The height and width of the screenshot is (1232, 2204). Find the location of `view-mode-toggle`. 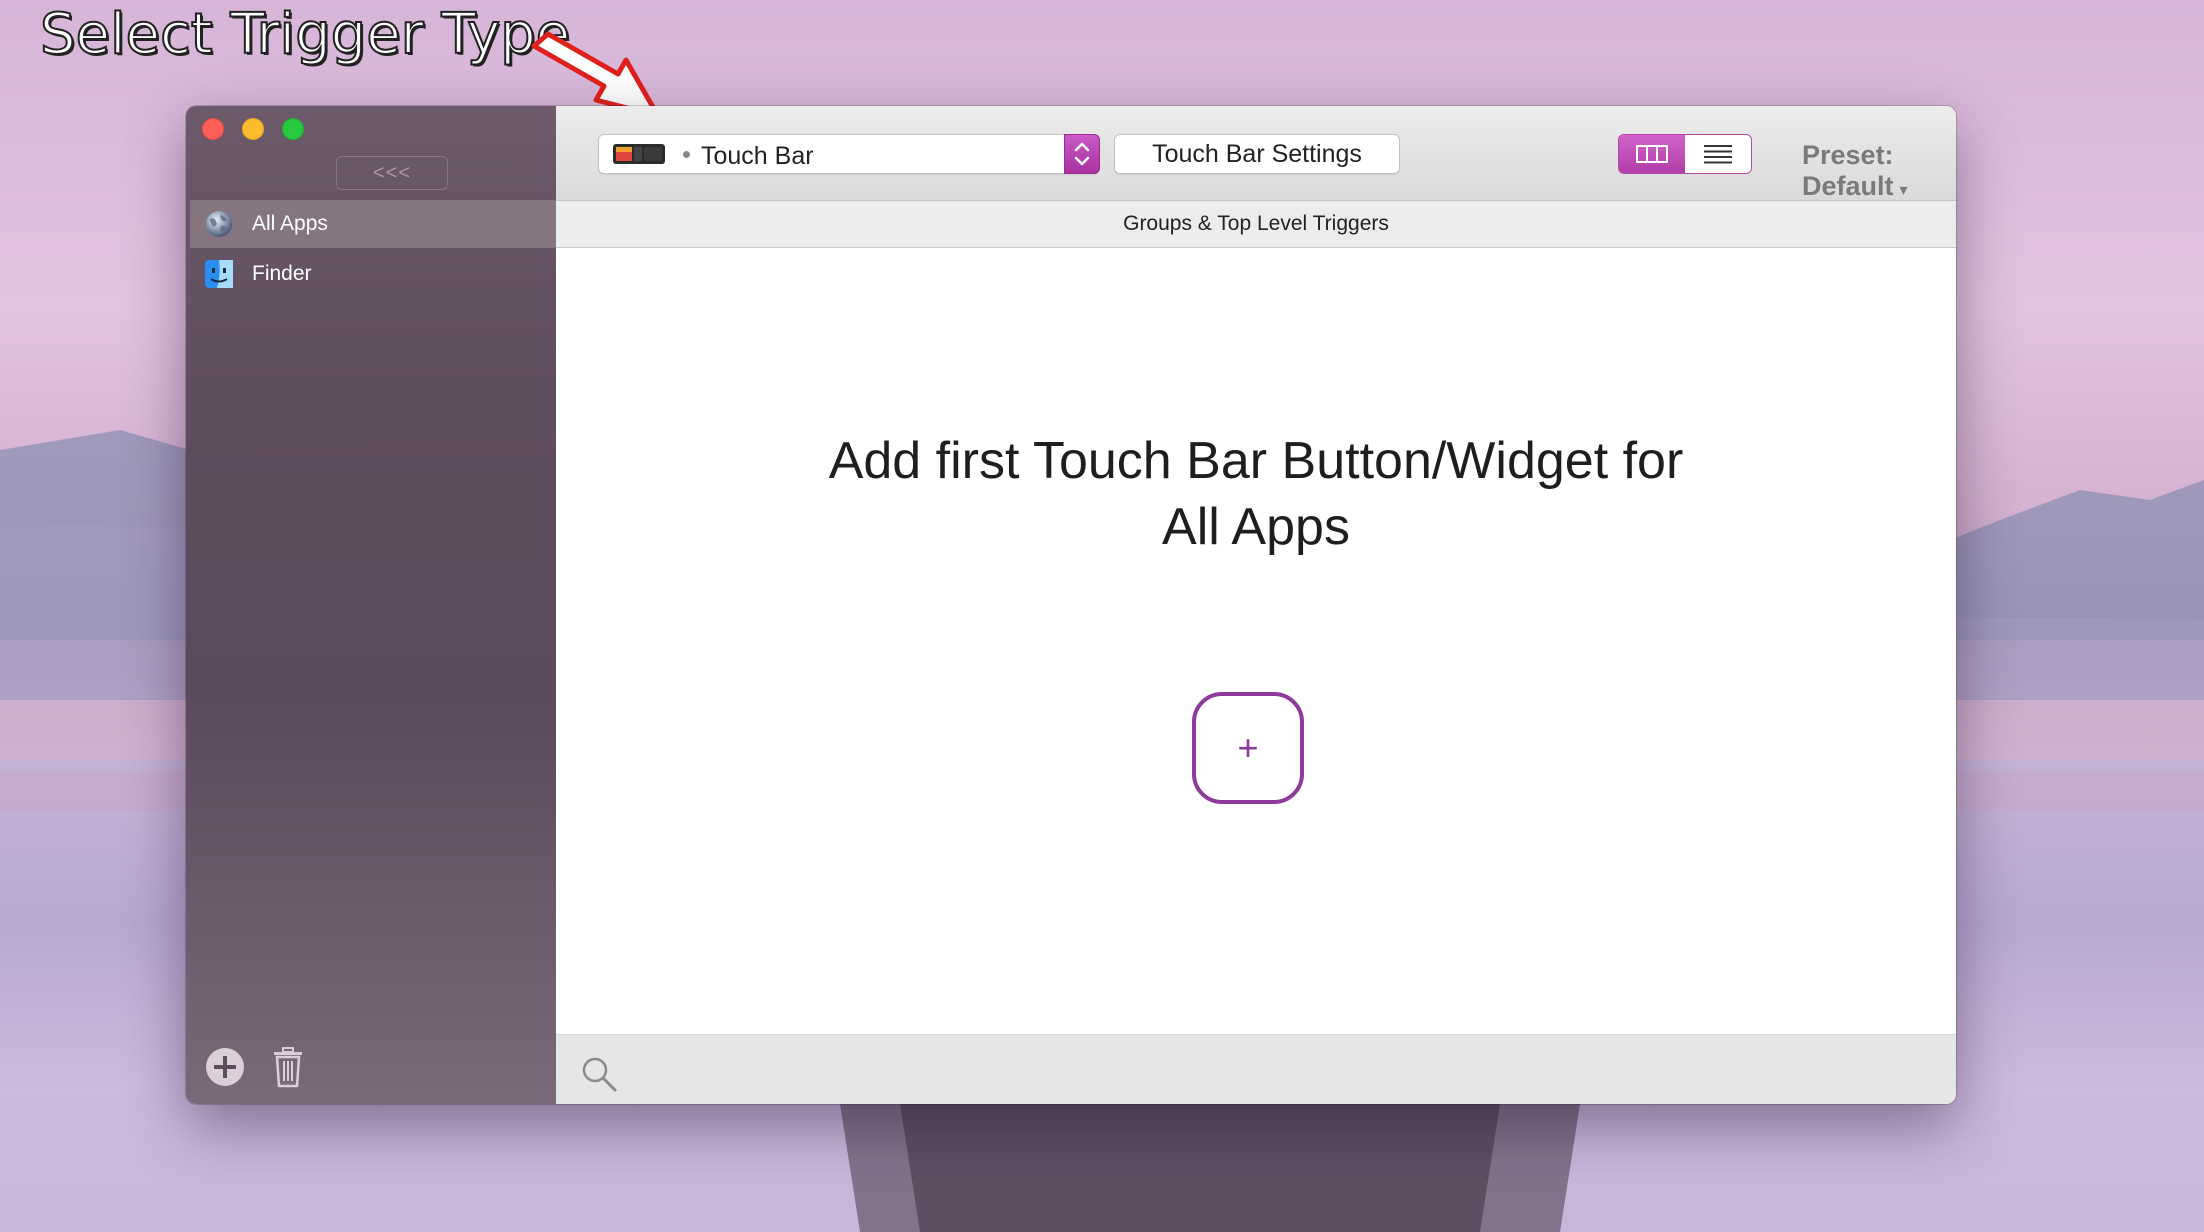

view-mode-toggle is located at coordinates (1685, 154).